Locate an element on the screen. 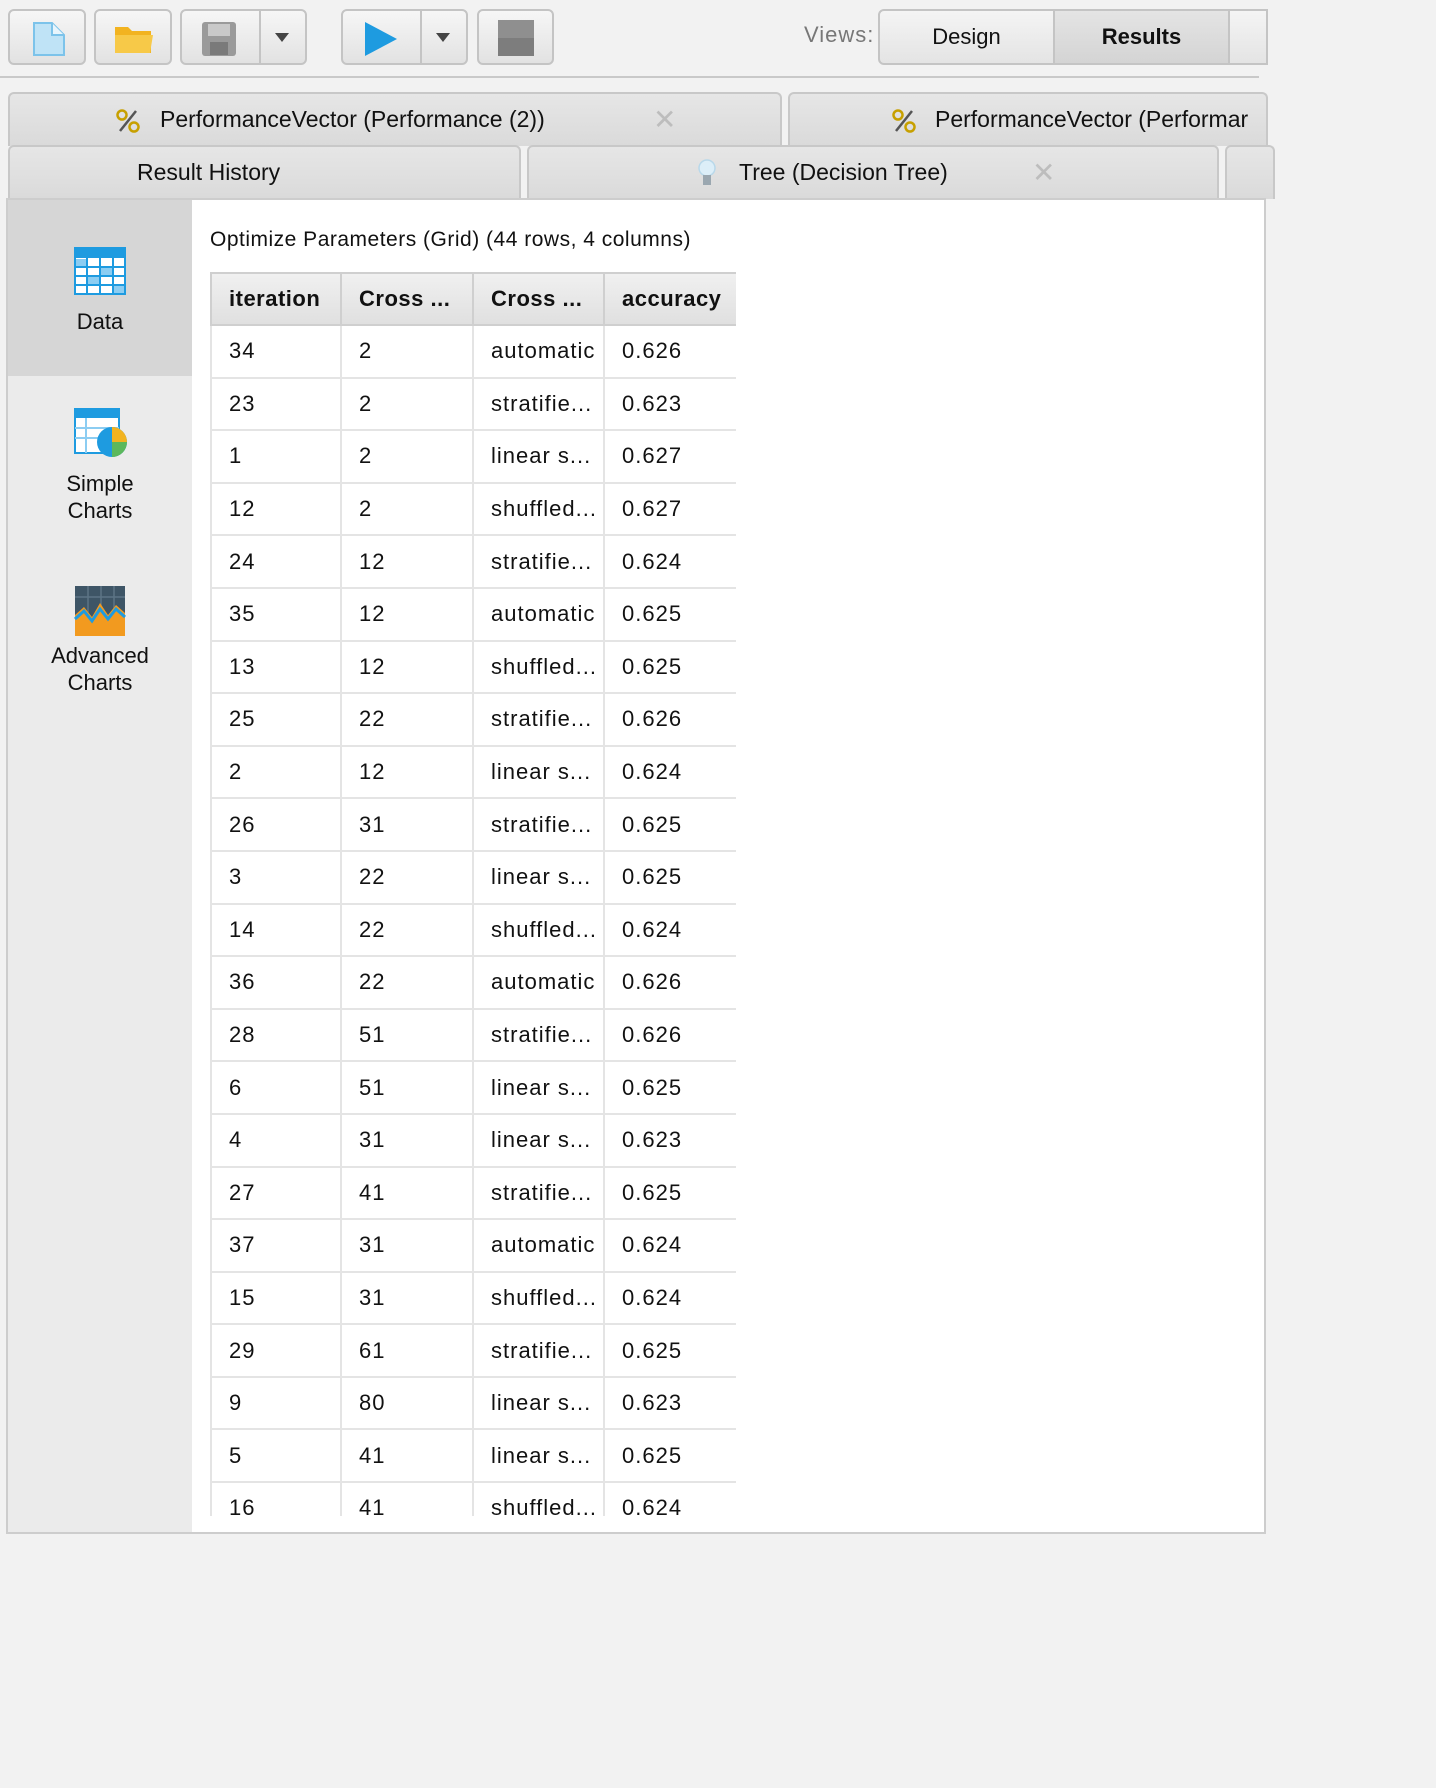 The width and height of the screenshot is (1436, 1788). table-row: 15 31 shuffled... 0.624 is located at coordinates (473, 1298).